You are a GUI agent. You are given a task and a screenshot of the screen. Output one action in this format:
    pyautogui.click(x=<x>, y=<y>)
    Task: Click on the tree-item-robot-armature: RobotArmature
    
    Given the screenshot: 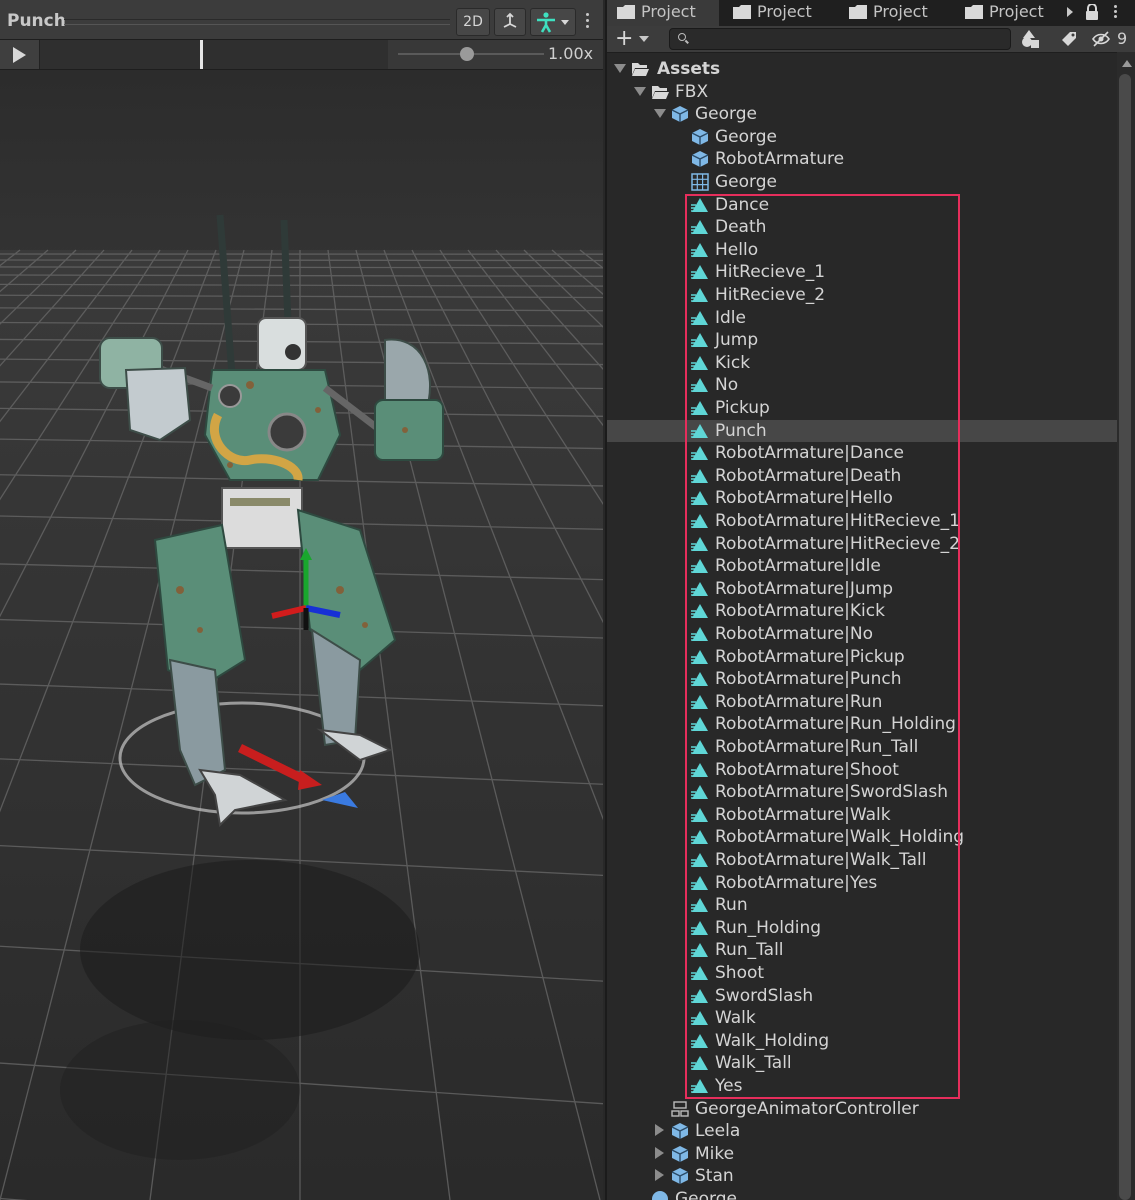 What is the action you would take?
    pyautogui.click(x=862, y=159)
    